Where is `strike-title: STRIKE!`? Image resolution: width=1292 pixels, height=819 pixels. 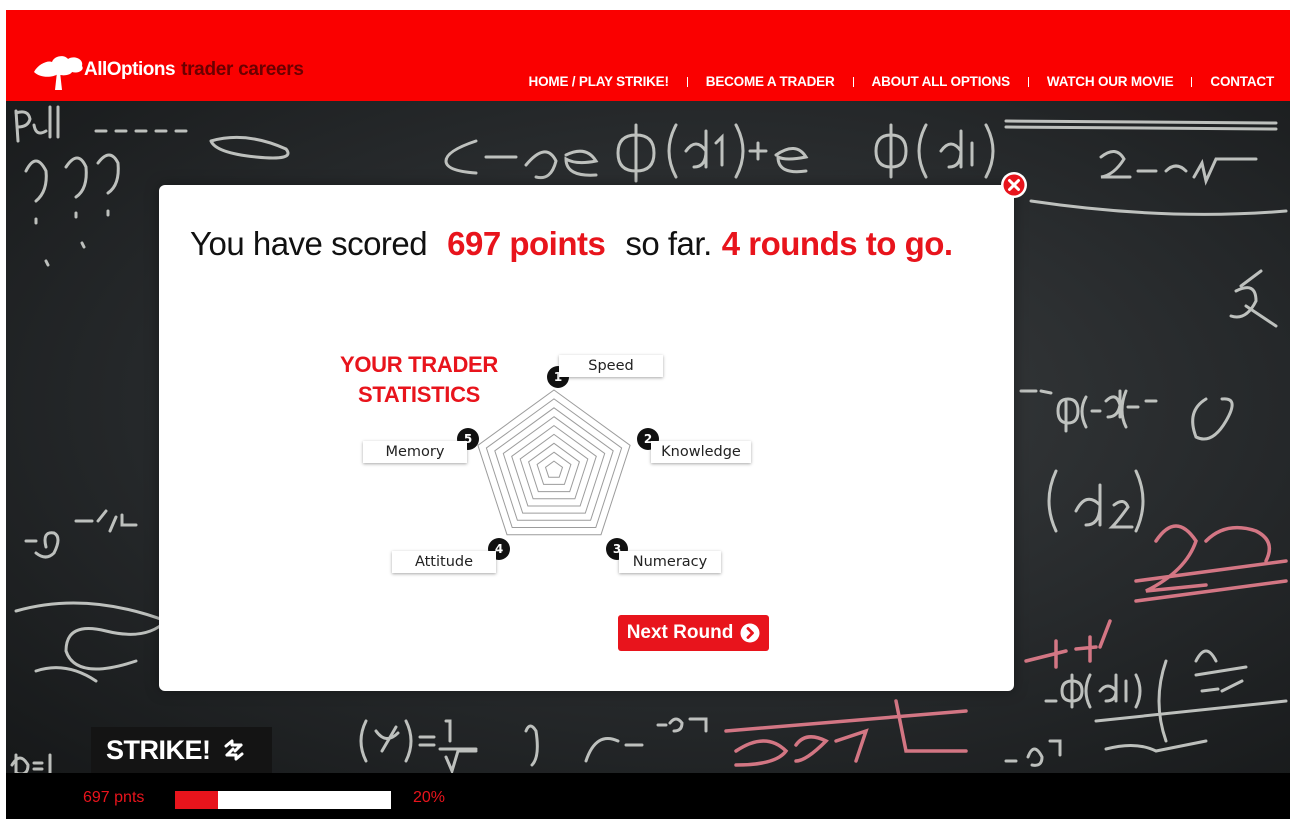 strike-title: STRIKE! is located at coordinates (158, 749).